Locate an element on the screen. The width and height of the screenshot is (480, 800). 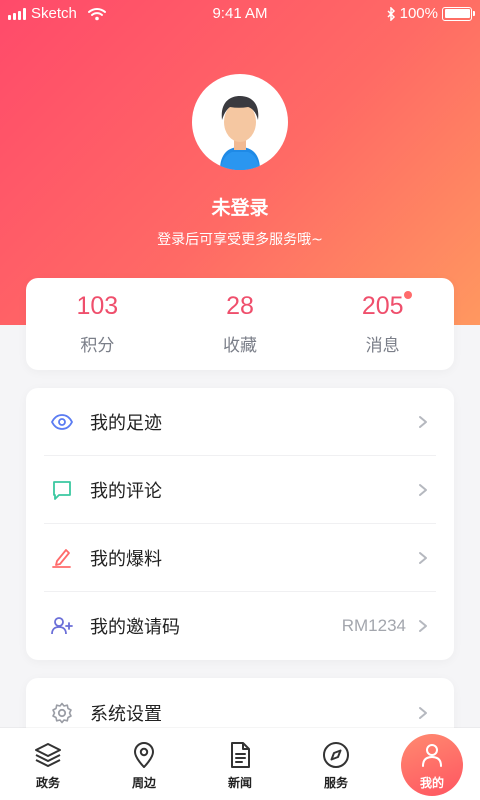
menu-item-label: 我的评论 is located at coordinates (126, 491).